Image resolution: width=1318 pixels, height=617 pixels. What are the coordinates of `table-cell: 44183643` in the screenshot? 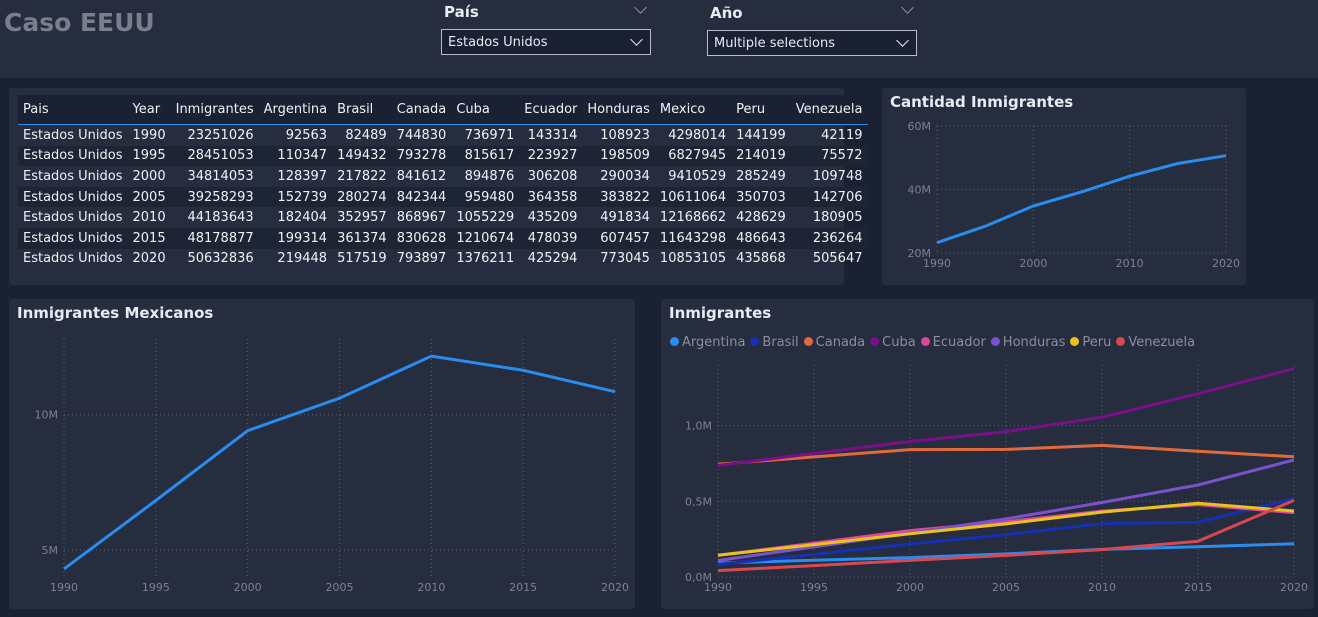 It's located at (220, 218).